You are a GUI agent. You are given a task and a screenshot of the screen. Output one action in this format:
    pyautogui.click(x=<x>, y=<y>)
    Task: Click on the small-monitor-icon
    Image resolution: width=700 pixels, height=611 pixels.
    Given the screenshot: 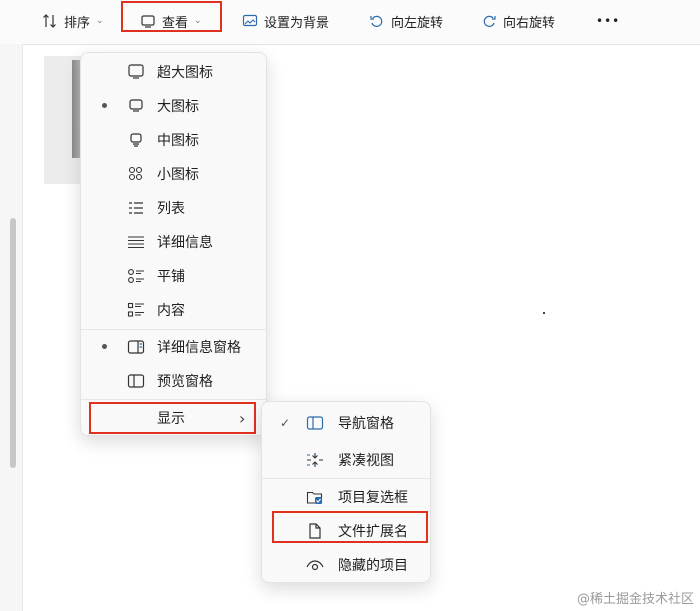 What is the action you would take?
    pyautogui.click(x=136, y=140)
    